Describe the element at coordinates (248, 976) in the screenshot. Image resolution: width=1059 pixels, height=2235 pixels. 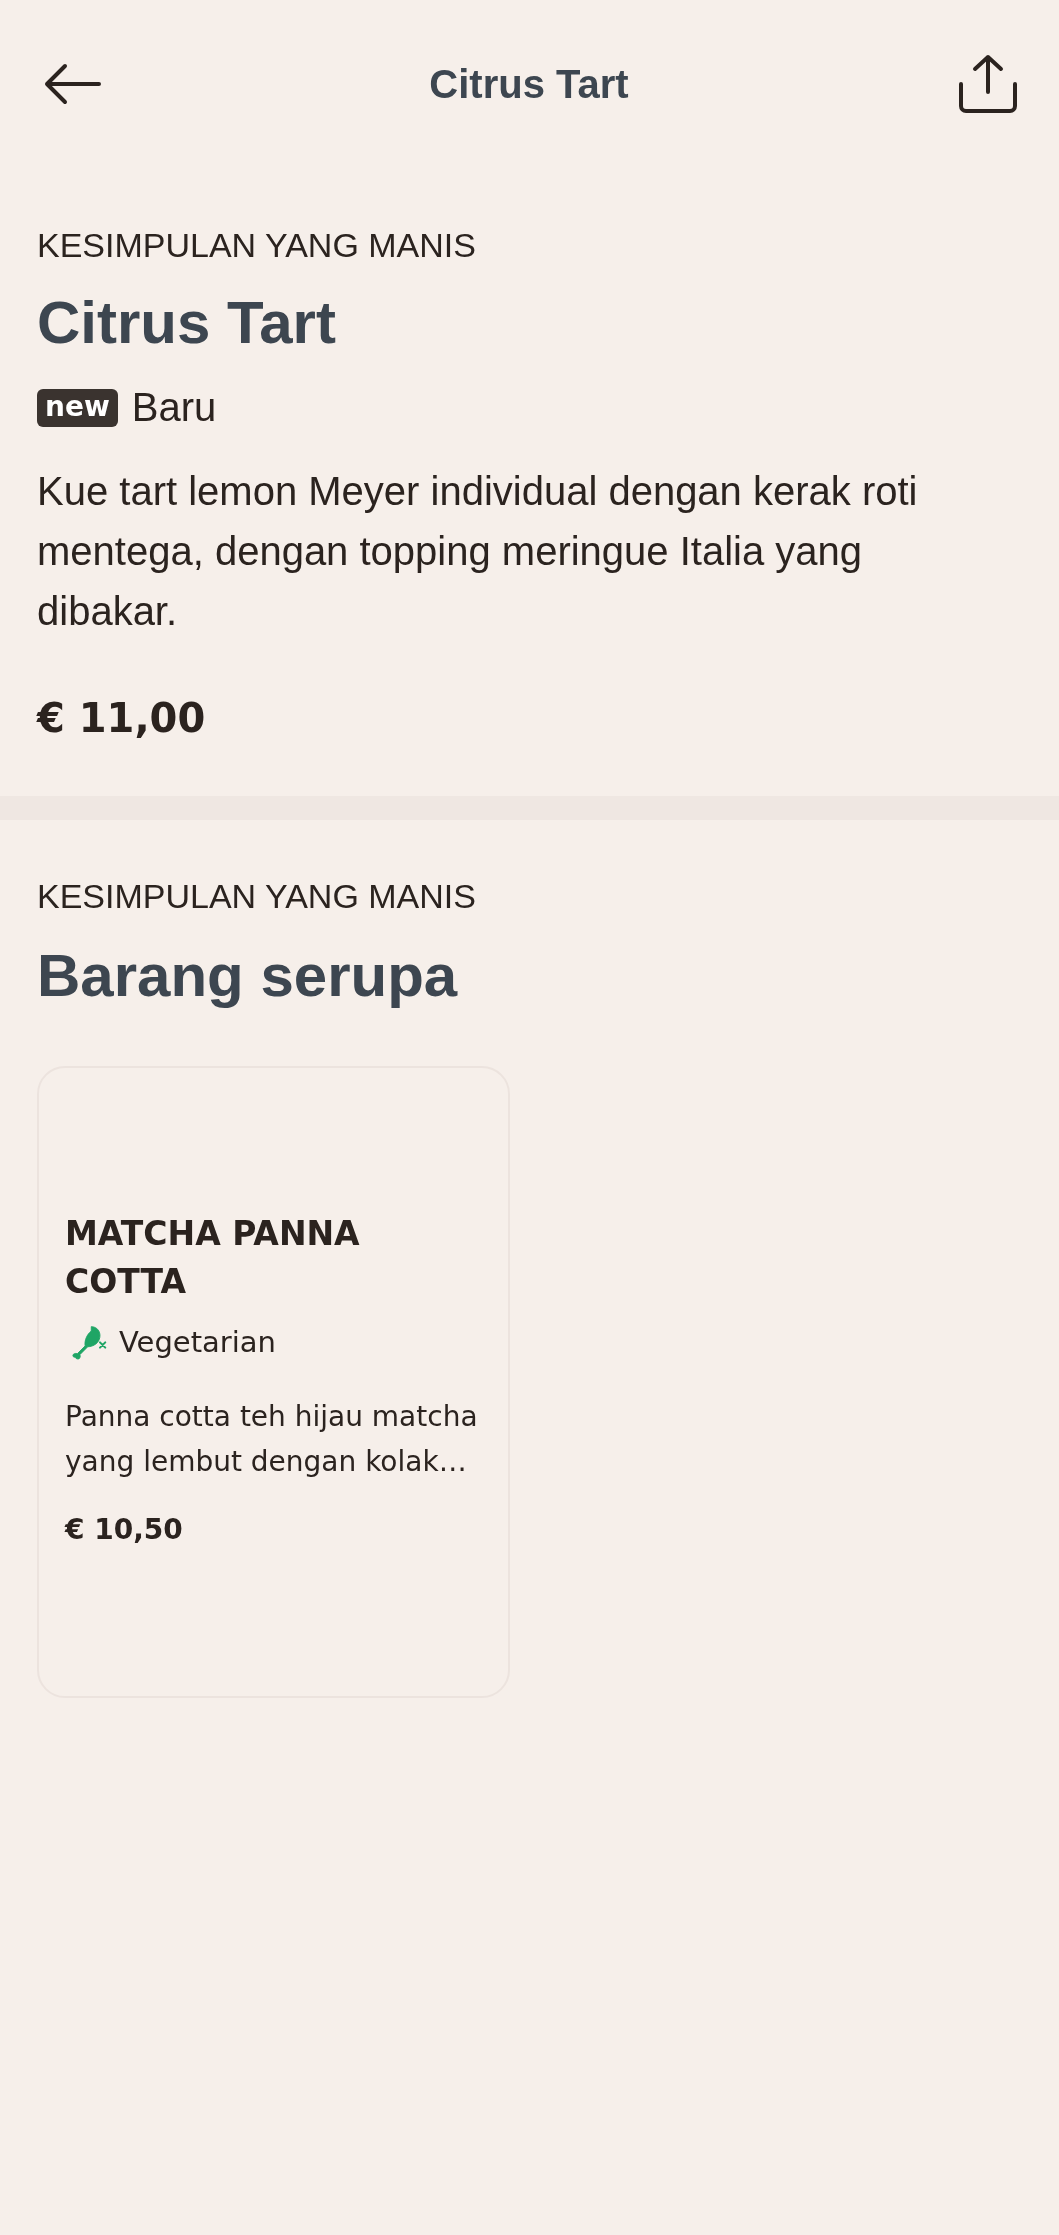
I see `section-heading: Barang serupa` at that location.